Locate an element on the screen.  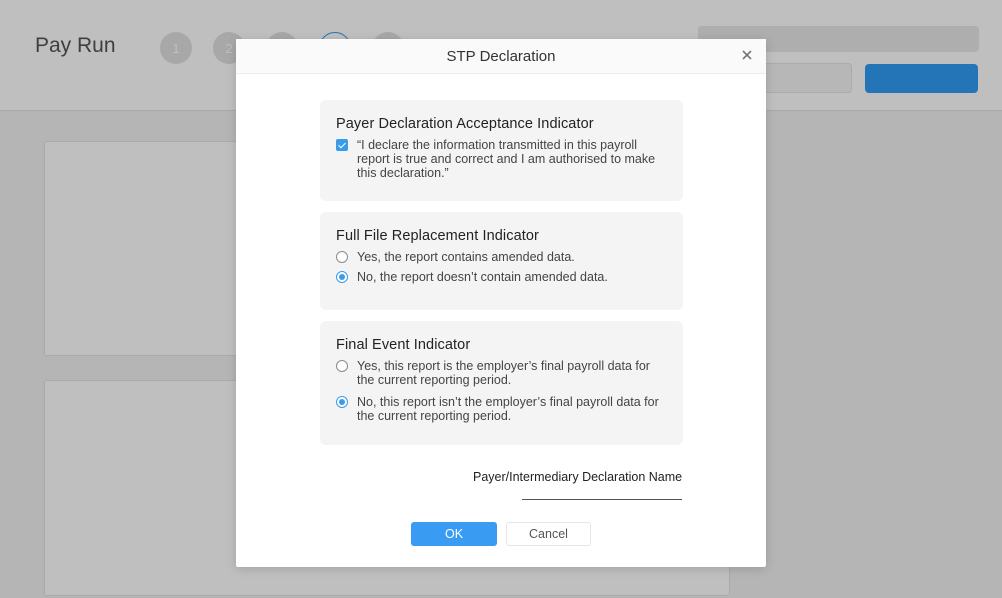
declaration-name-label: Payer/Intermediary Declaration Name is located at coordinates (578, 477).